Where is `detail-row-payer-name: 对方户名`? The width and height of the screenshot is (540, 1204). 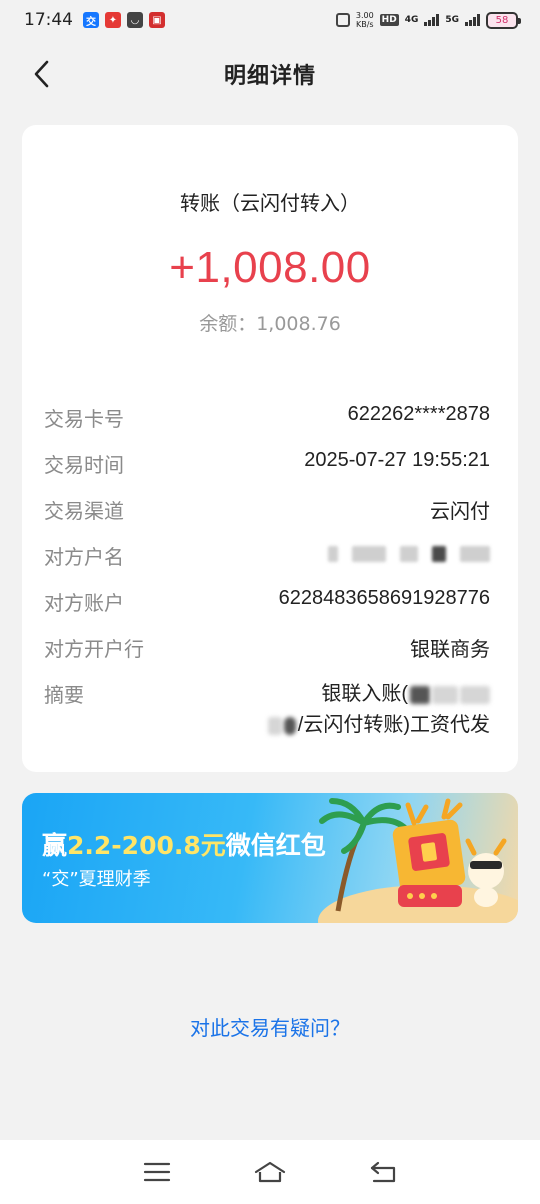 detail-row-payer-name: 对方户名 is located at coordinates (267, 564).